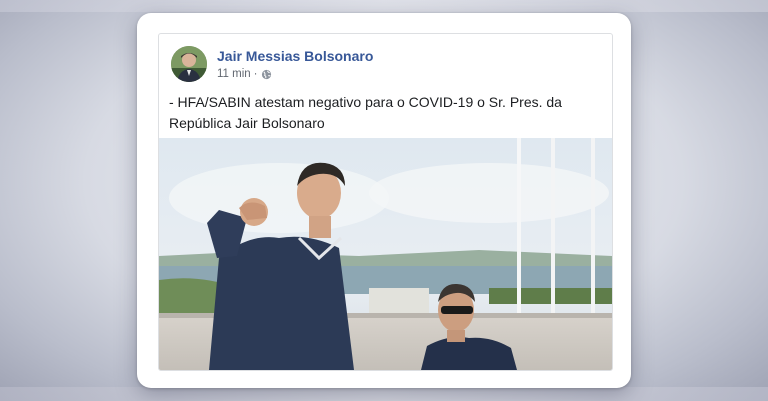  Describe the element at coordinates (385, 65) in the screenshot. I see `post-header: Jair Messias Bolsonaro 11 min ·` at that location.